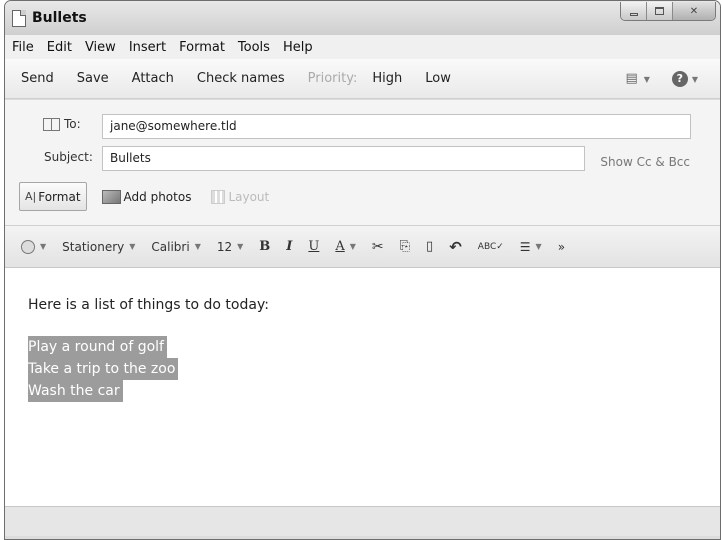 This screenshot has height=540, width=722. Describe the element at coordinates (679, 79) in the screenshot. I see `help-icon: ?` at that location.